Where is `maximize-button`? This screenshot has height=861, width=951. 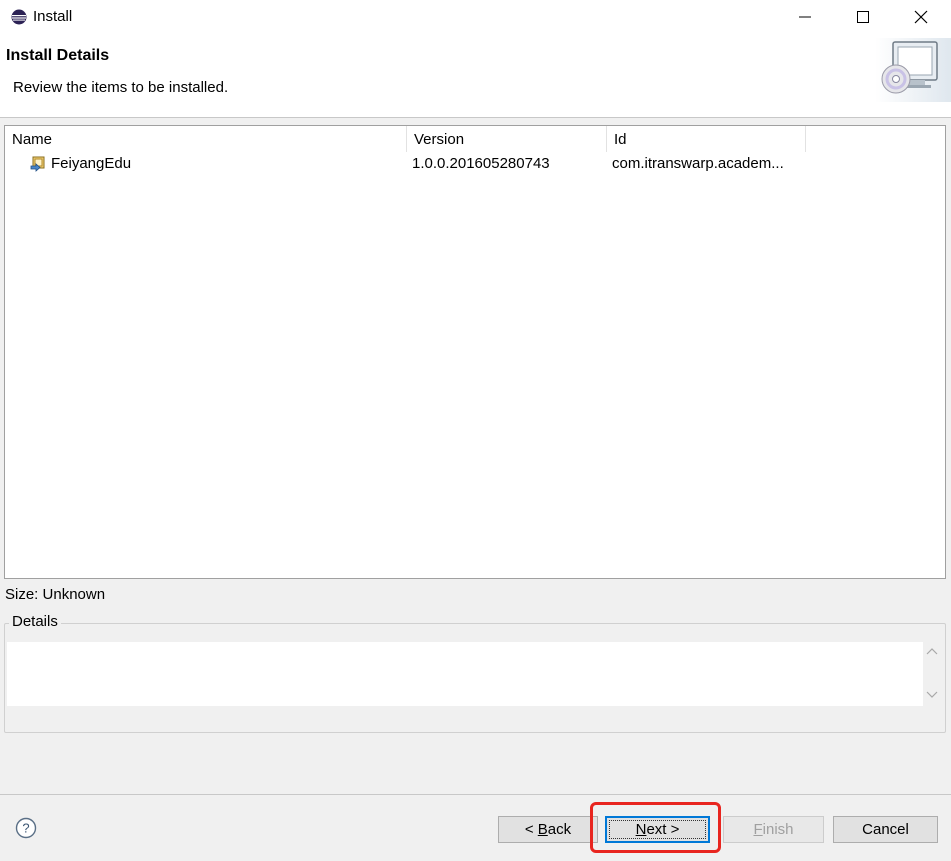 maximize-button is located at coordinates (863, 17).